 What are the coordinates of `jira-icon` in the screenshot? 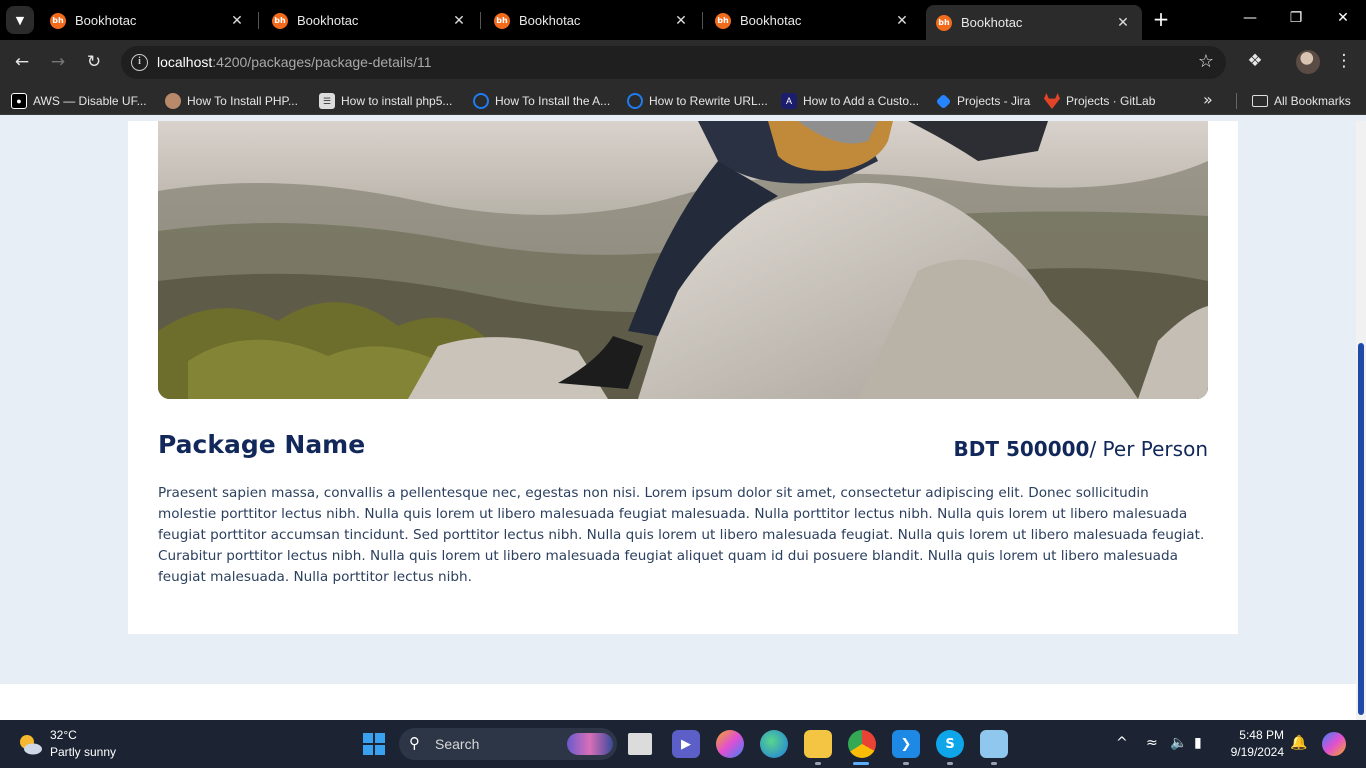 It's located at (943, 101).